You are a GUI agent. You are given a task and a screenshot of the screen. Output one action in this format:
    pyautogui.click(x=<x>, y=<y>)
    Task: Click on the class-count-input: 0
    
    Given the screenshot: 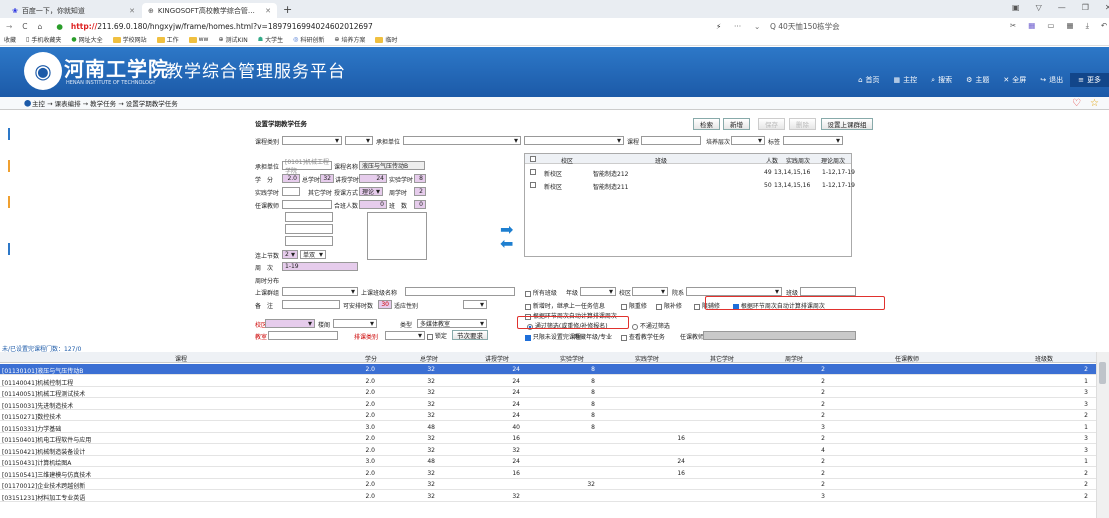 What is the action you would take?
    pyautogui.click(x=420, y=204)
    